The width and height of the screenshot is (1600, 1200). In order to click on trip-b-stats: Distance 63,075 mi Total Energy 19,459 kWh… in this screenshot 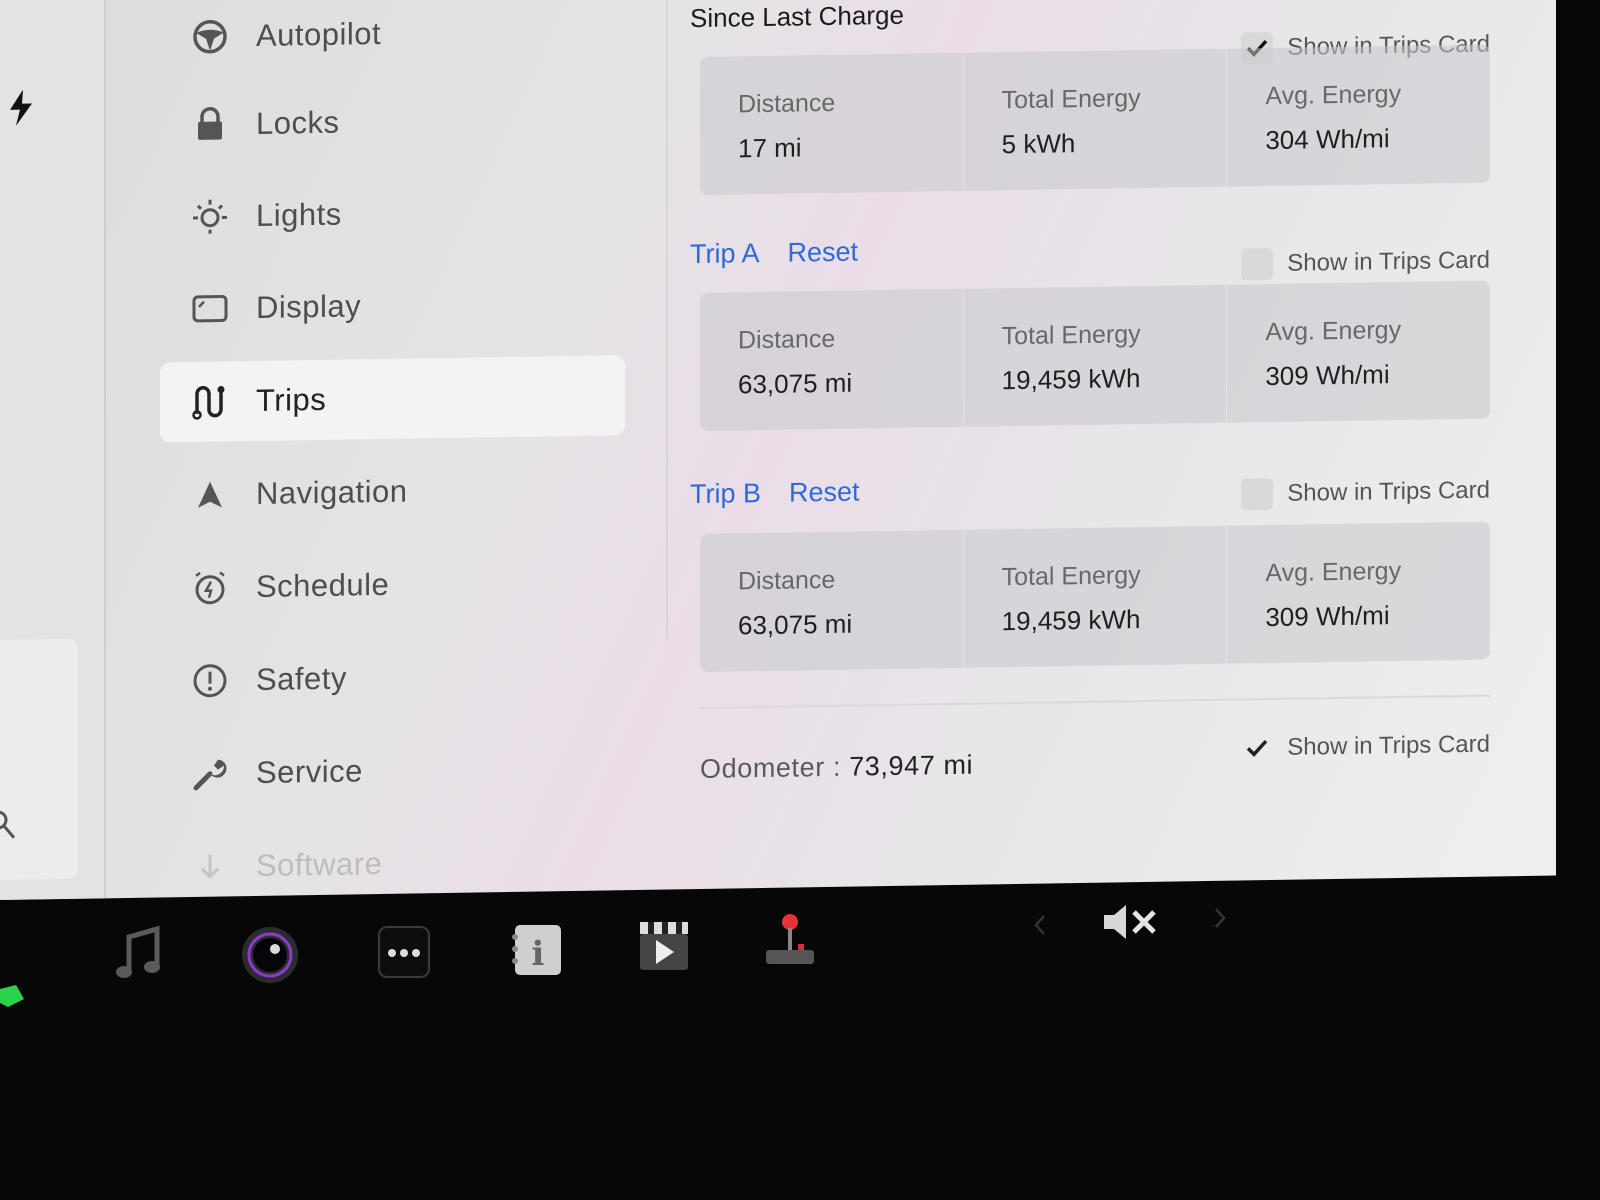, I will do `click(1095, 597)`.